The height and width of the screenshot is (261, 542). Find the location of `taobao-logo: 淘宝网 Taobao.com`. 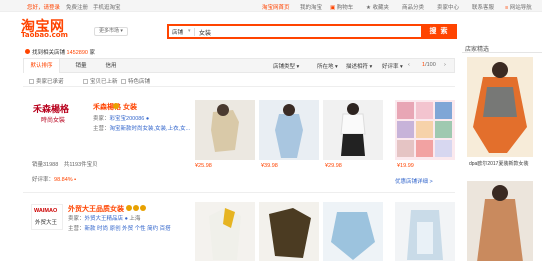

taobao-logo: 淘宝网 Taobao.com is located at coordinates (51, 27).